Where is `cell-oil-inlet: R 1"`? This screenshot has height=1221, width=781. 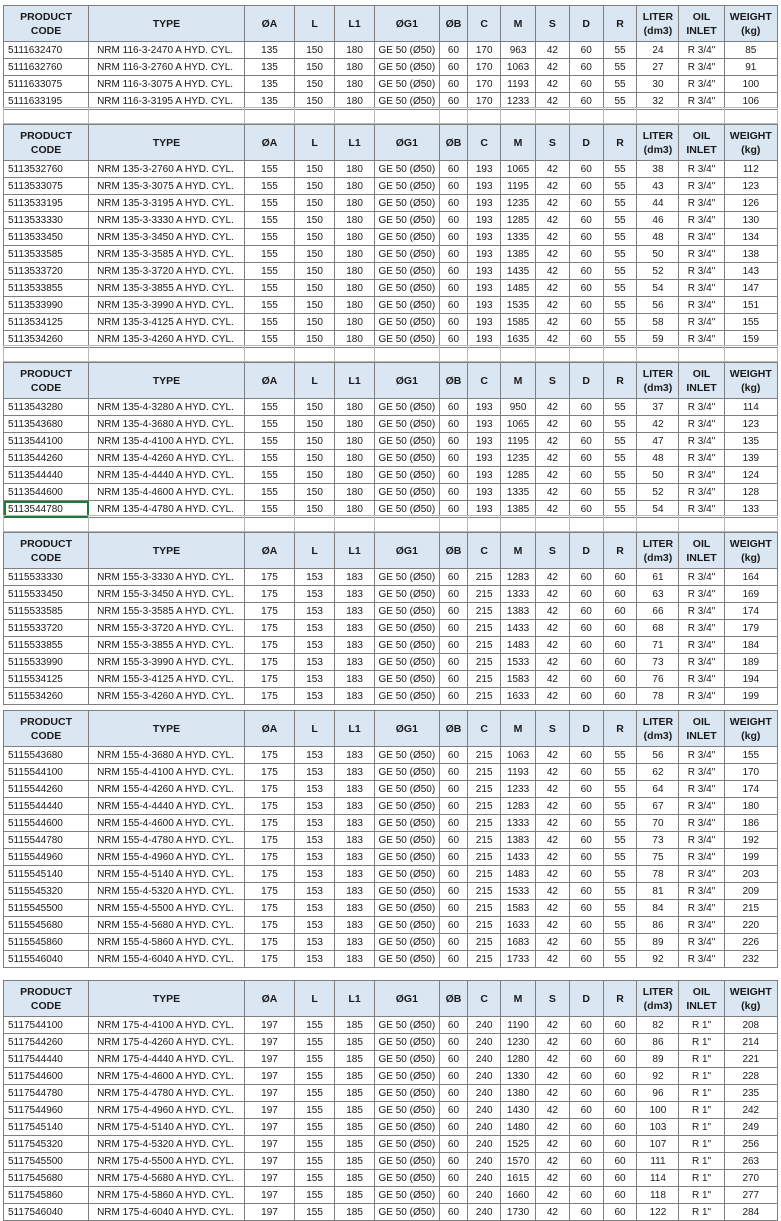 cell-oil-inlet: R 1" is located at coordinates (701, 1076).